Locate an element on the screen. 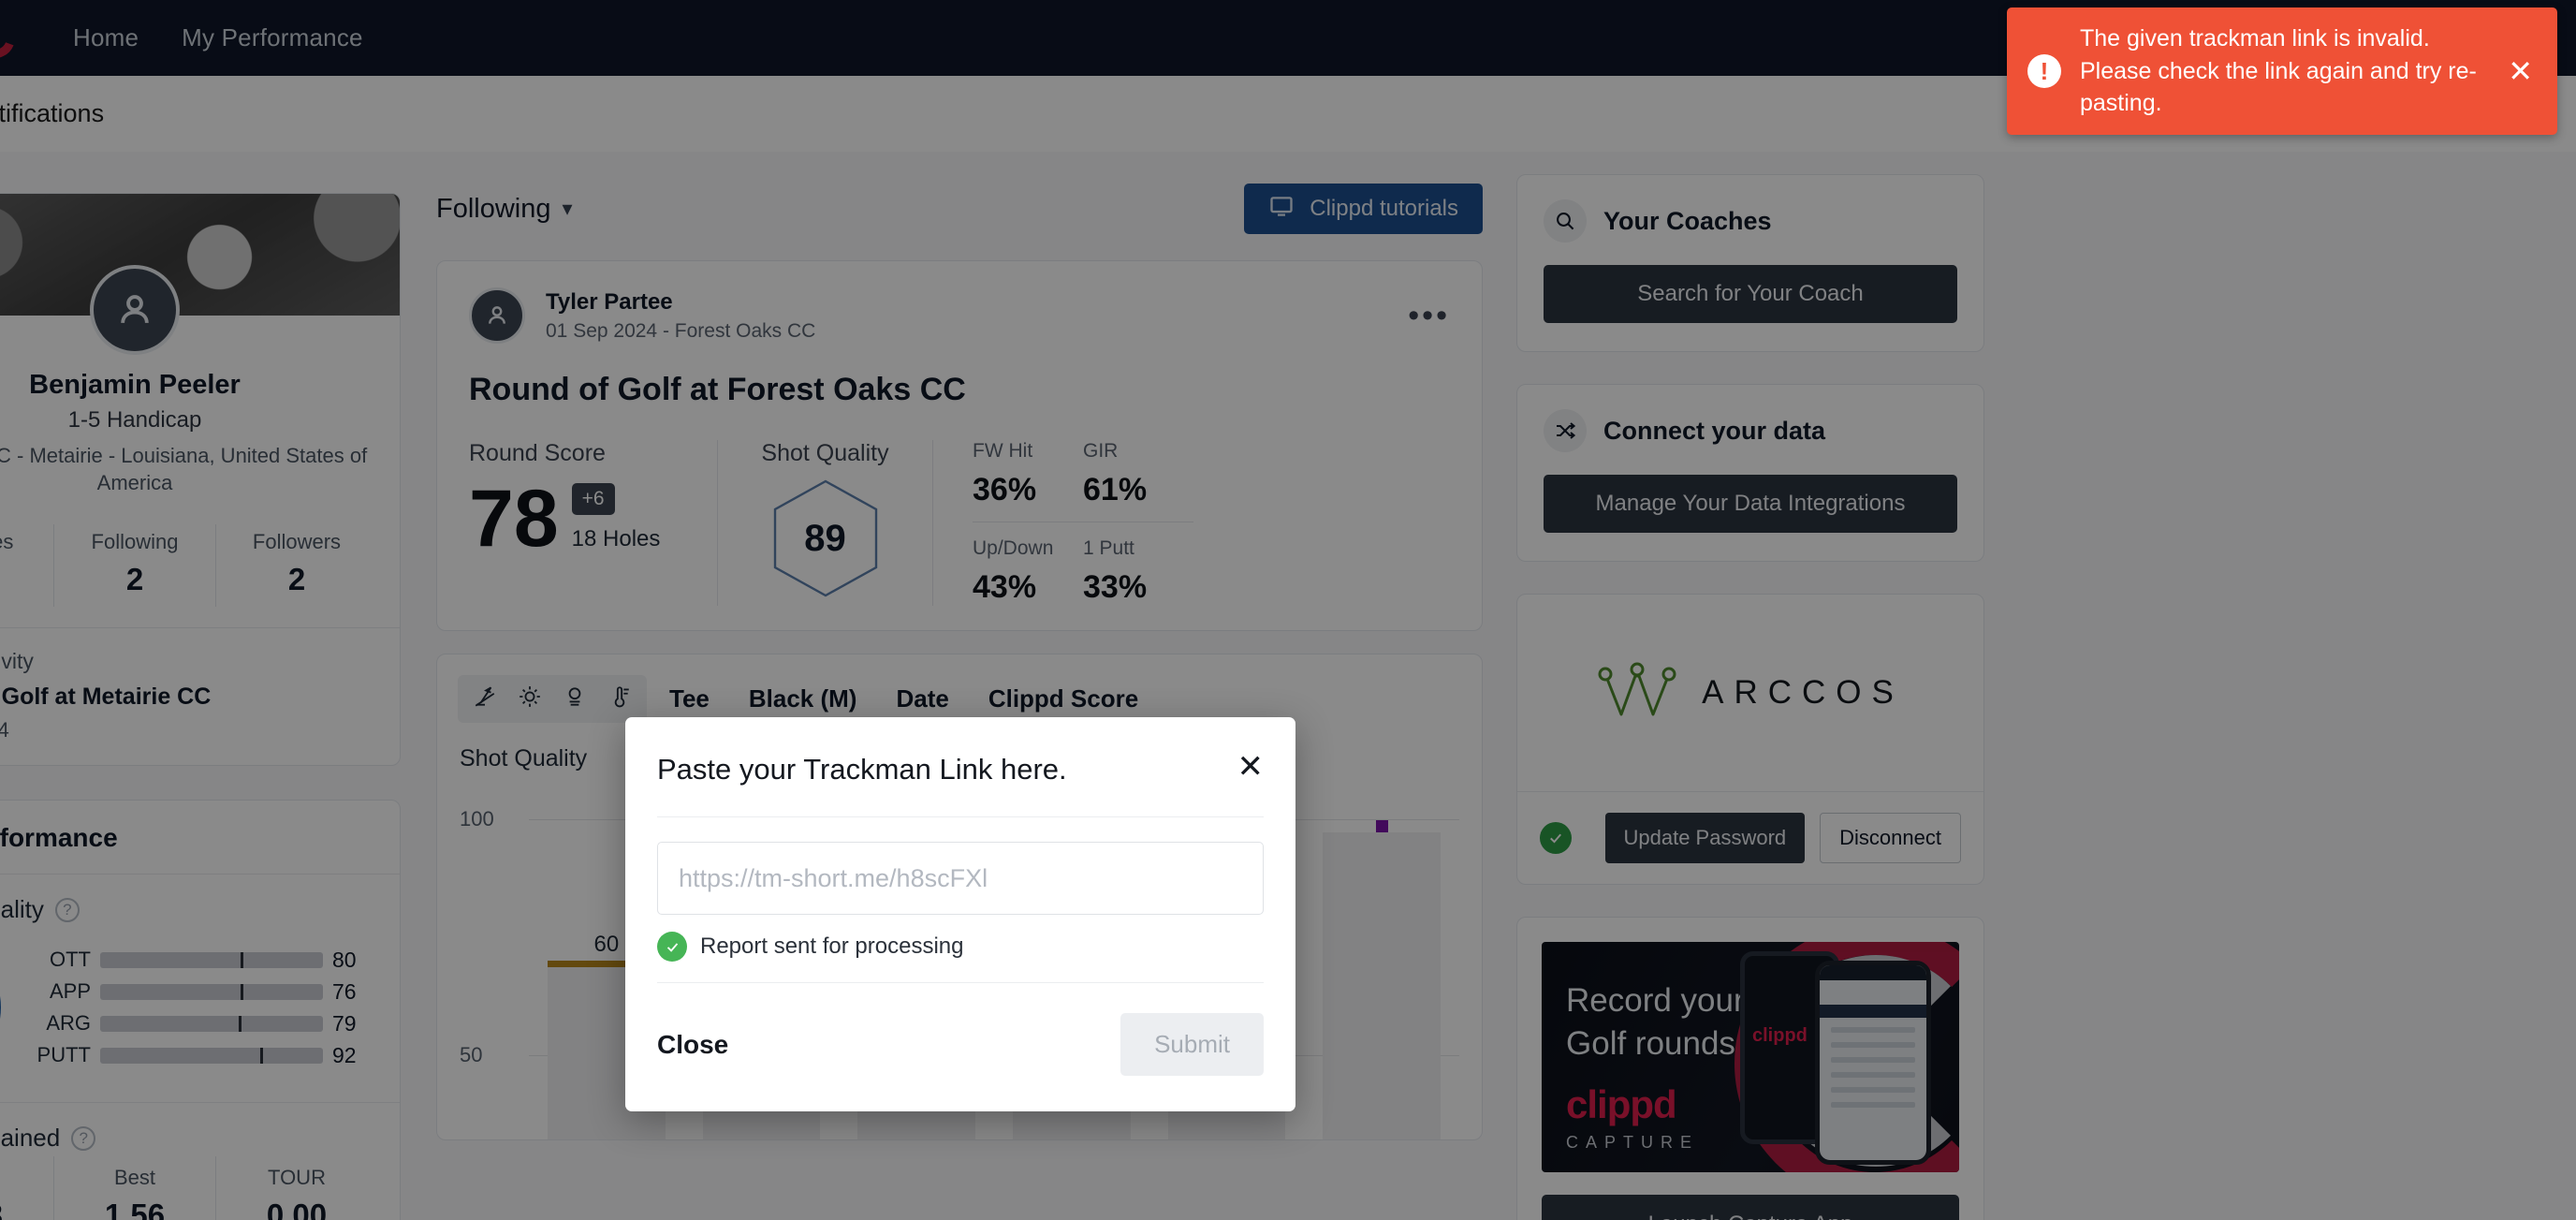 This screenshot has height=1220, width=2576. trackman-link-input is located at coordinates (961, 878).